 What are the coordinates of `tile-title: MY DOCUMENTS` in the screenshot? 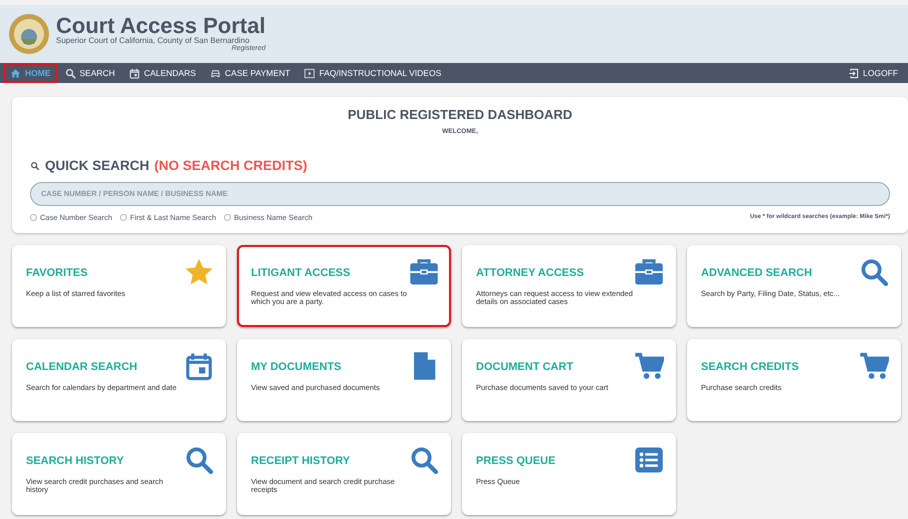 It's located at (296, 367).